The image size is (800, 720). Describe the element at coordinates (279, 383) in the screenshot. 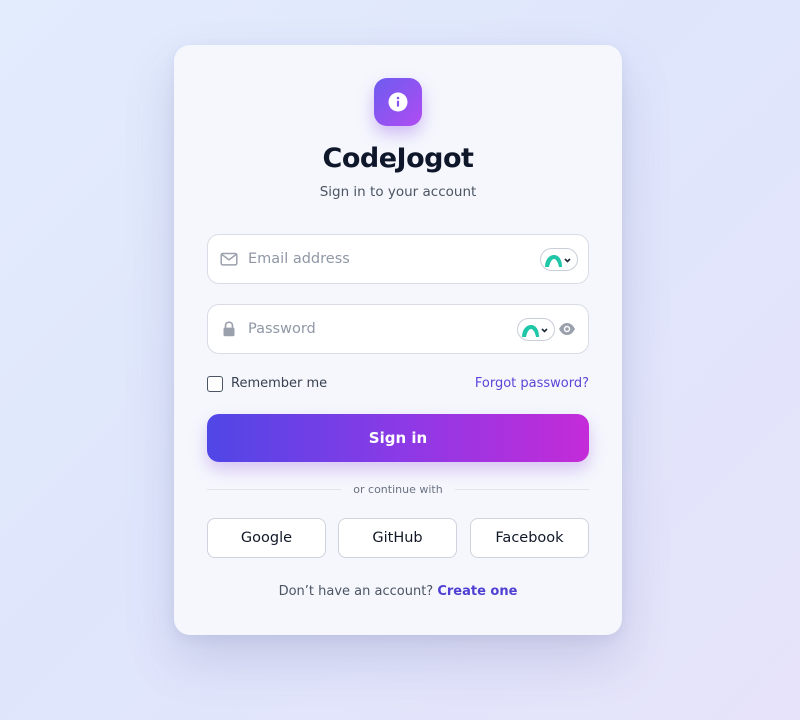

I see `remember-me-label: Remember me` at that location.